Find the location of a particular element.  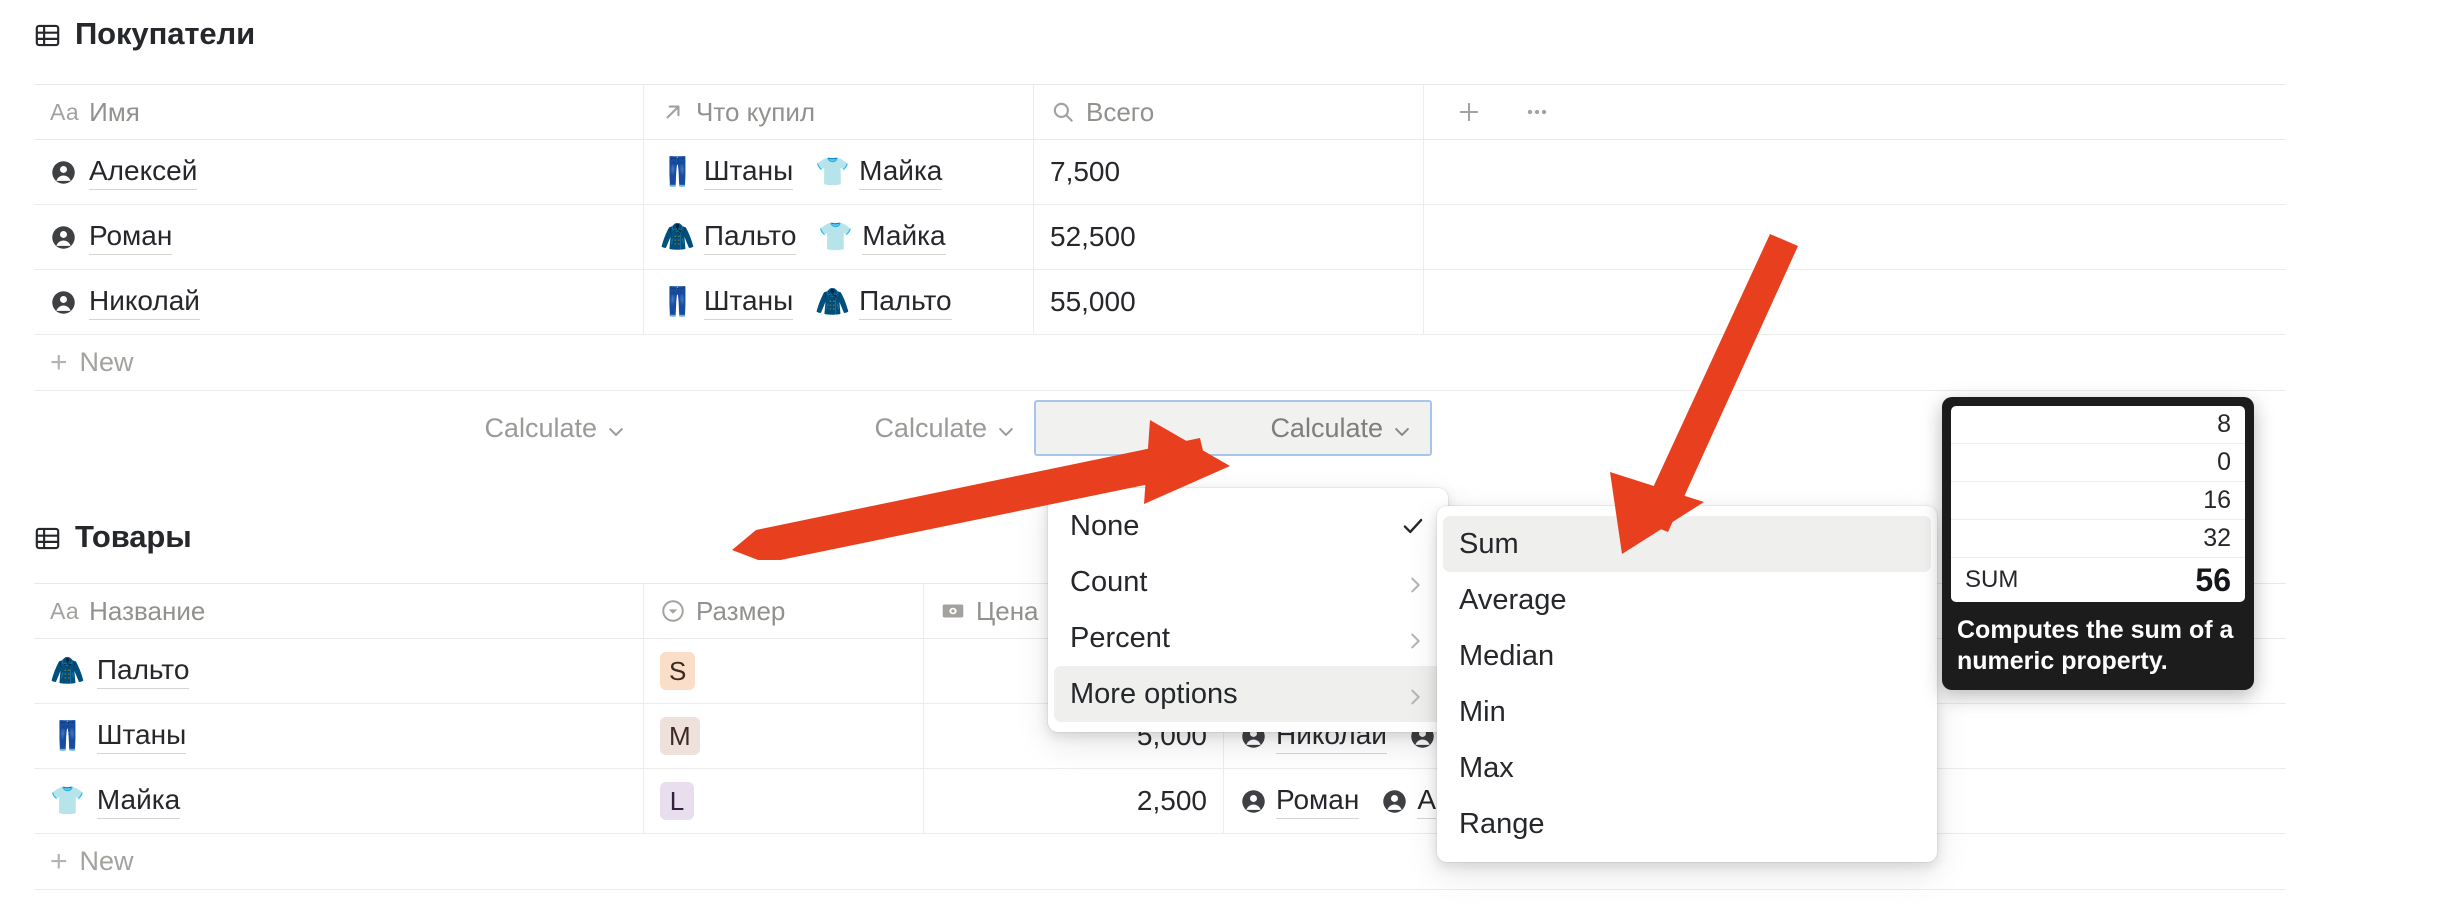

products-price-2: 2,500 is located at coordinates (1171, 800).